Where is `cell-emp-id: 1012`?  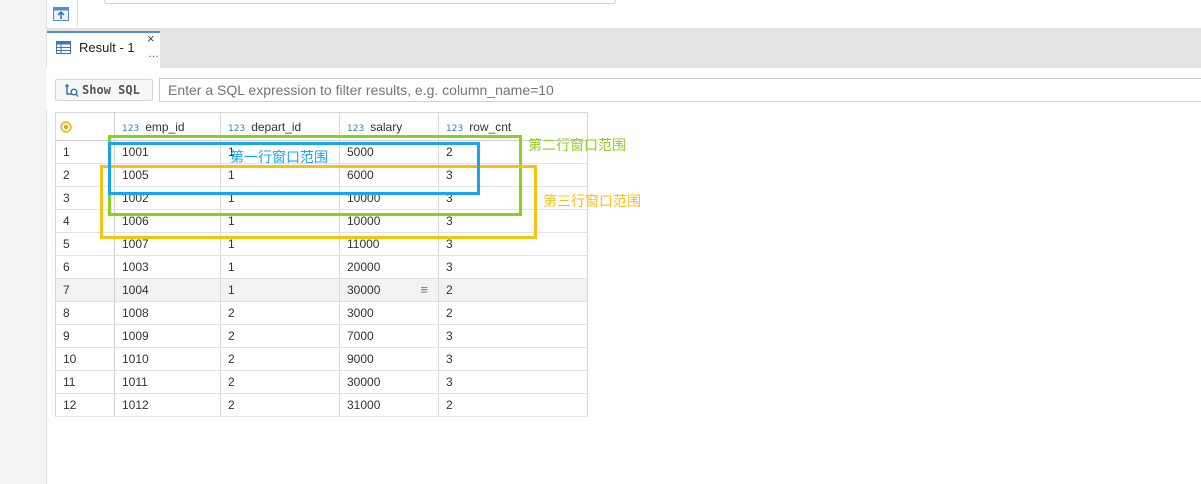 cell-emp-id: 1012 is located at coordinates (167, 405).